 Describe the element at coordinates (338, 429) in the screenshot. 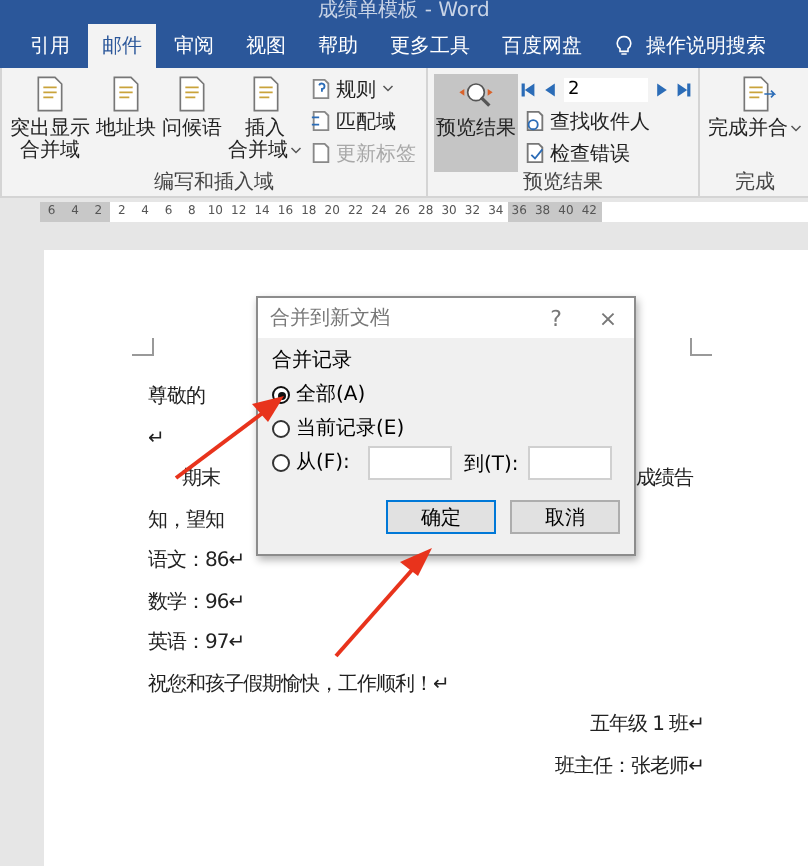

I see `radio-button: 当前记录(E)` at that location.